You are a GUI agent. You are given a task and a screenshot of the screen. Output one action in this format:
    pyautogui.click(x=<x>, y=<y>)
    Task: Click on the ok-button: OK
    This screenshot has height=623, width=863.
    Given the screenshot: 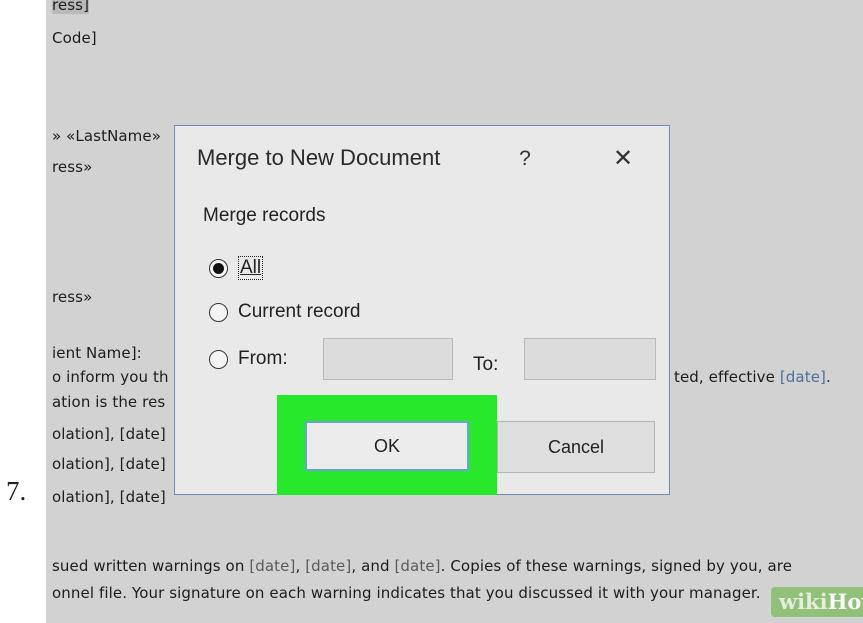 What is the action you would take?
    pyautogui.click(x=387, y=446)
    